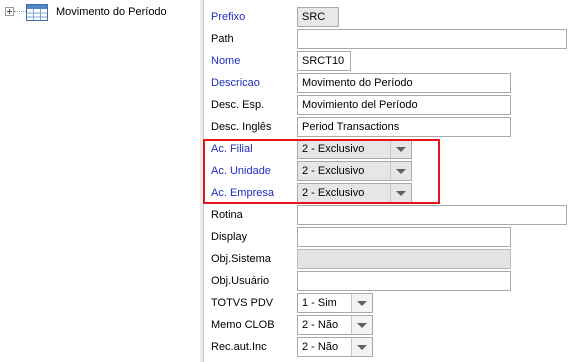 The height and width of the screenshot is (362, 587). Describe the element at coordinates (318, 17) in the screenshot. I see `prefixo-field: SRC` at that location.